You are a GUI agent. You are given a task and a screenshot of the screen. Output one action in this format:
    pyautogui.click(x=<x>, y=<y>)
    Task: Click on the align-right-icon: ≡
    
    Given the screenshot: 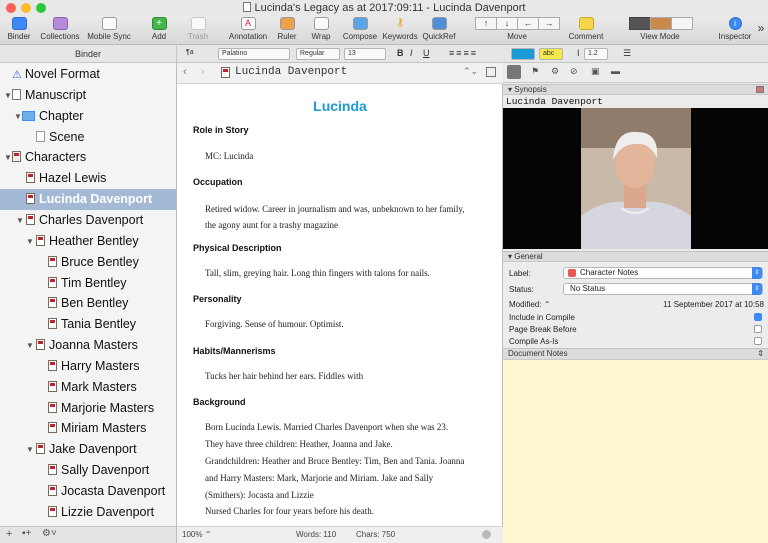 What is the action you would take?
    pyautogui.click(x=467, y=53)
    